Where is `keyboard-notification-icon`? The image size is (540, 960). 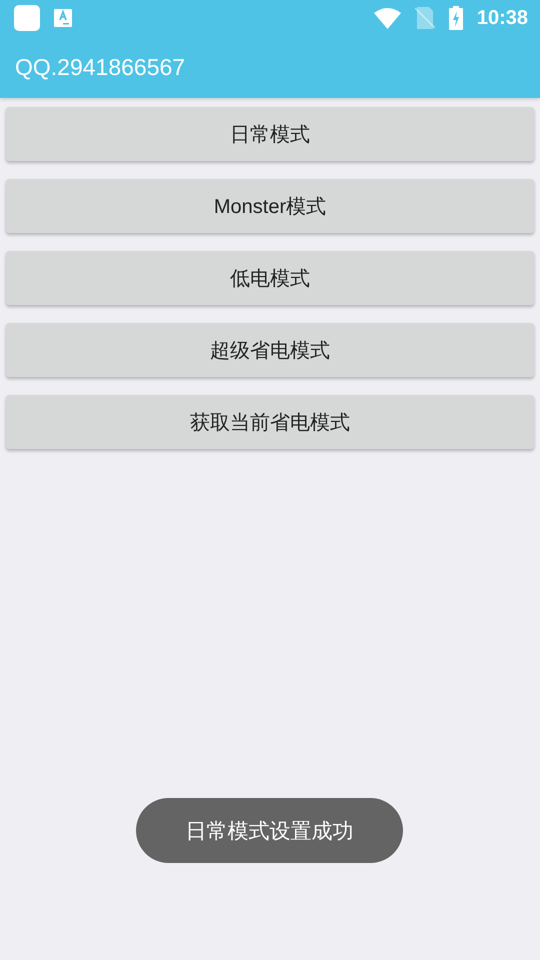 keyboard-notification-icon is located at coordinates (63, 18).